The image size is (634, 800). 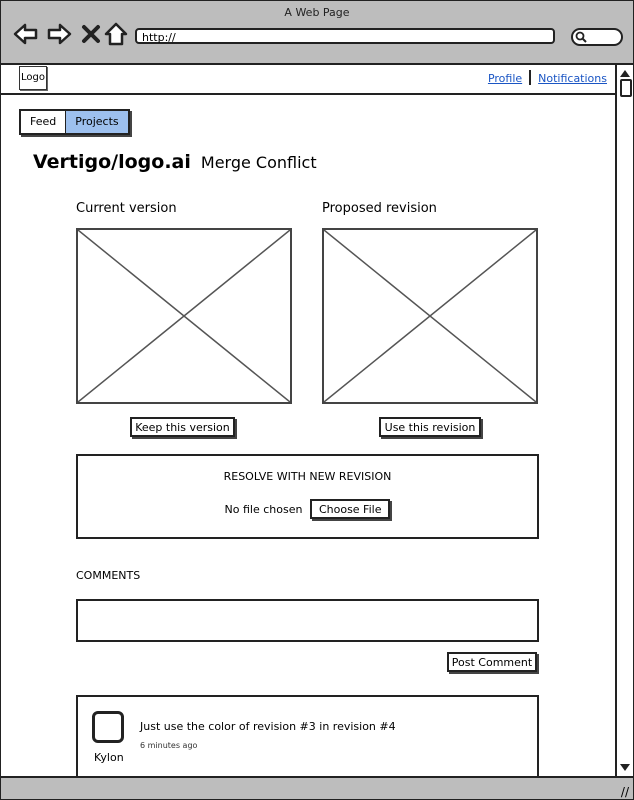 I want to click on file-status: No file chosen, so click(x=263, y=509).